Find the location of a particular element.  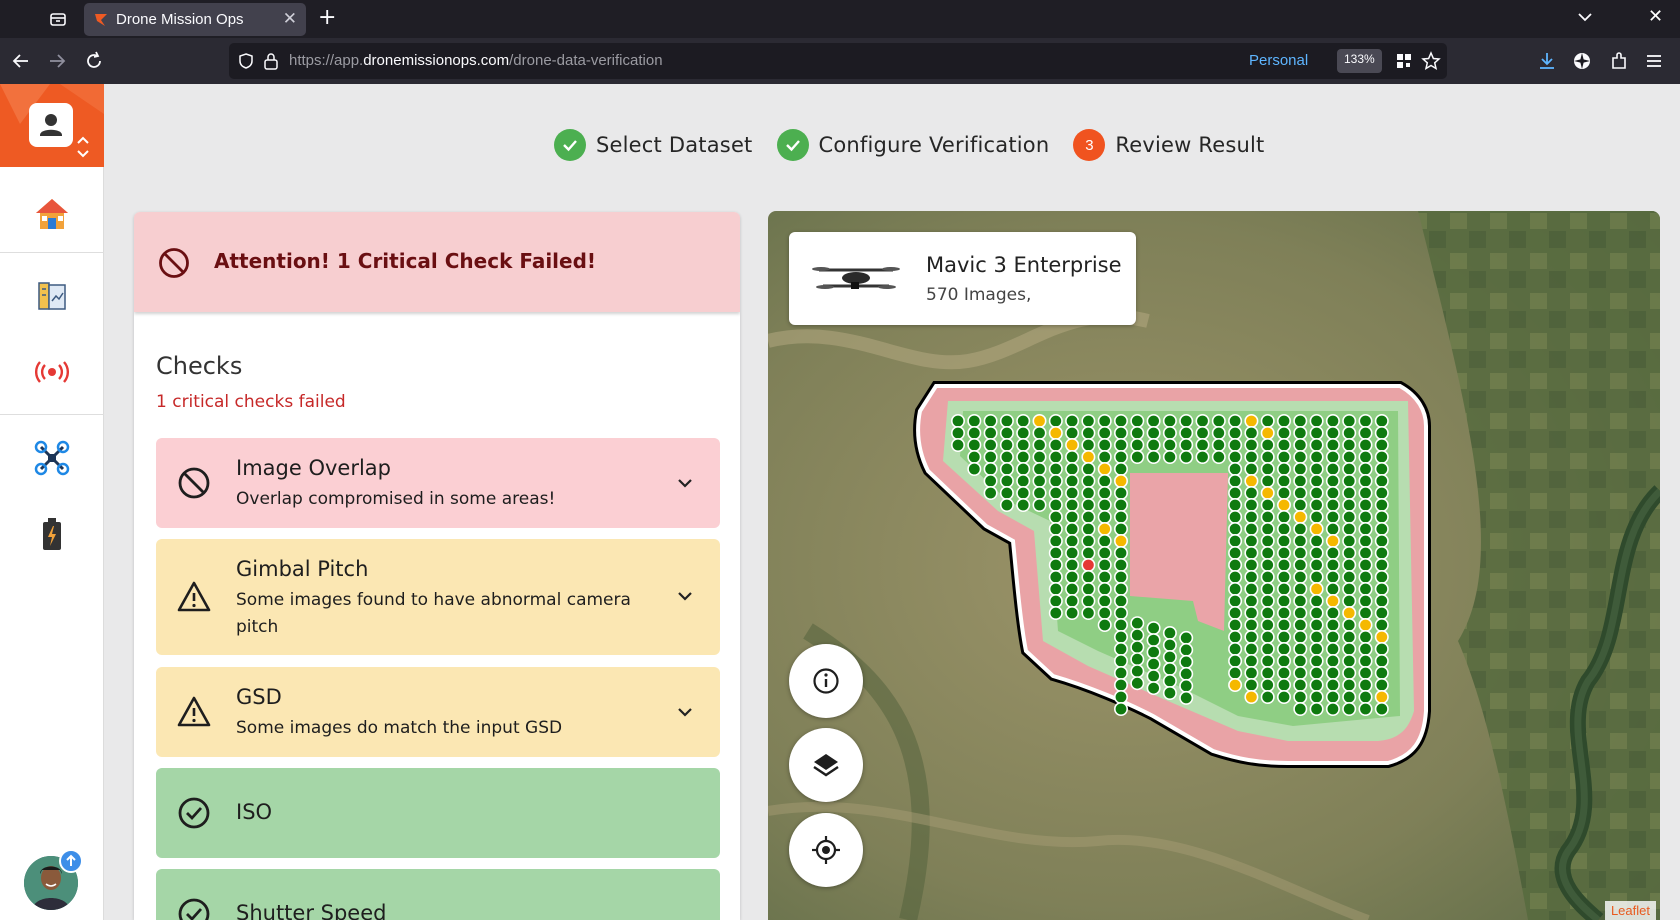

zoom-level-button: 133% is located at coordinates (1359, 61).